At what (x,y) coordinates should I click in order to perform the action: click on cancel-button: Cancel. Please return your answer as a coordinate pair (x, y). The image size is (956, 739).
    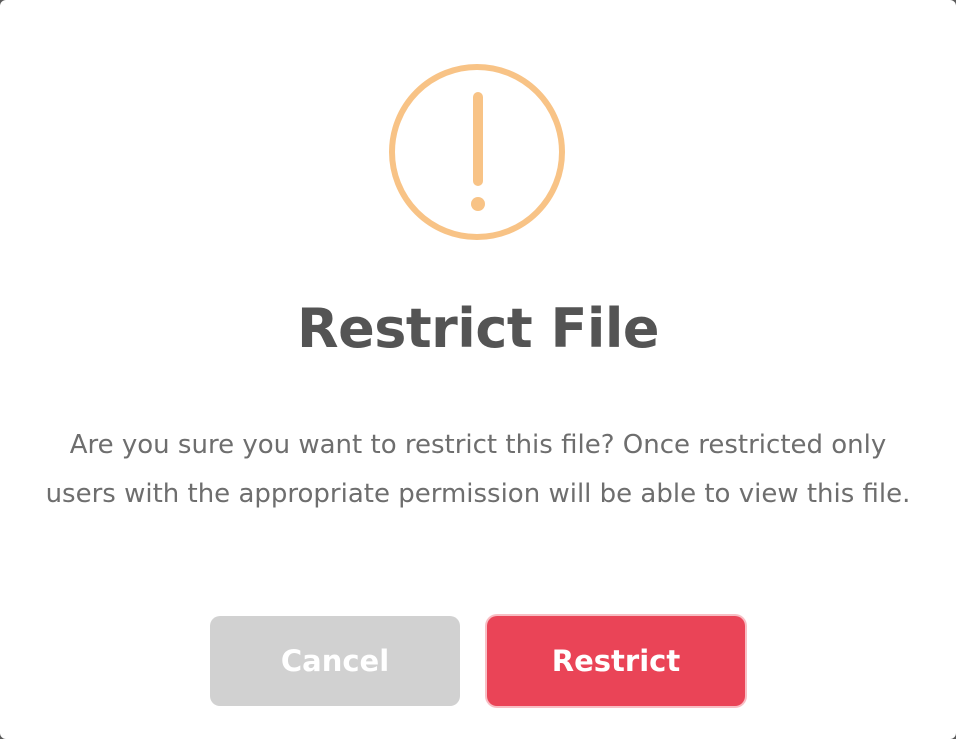
    Looking at the image, I should click on (335, 661).